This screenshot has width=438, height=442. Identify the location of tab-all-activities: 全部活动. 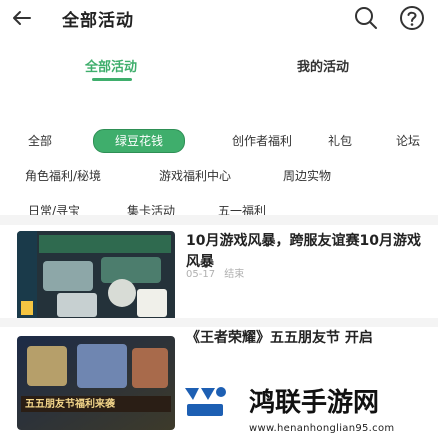
(111, 65).